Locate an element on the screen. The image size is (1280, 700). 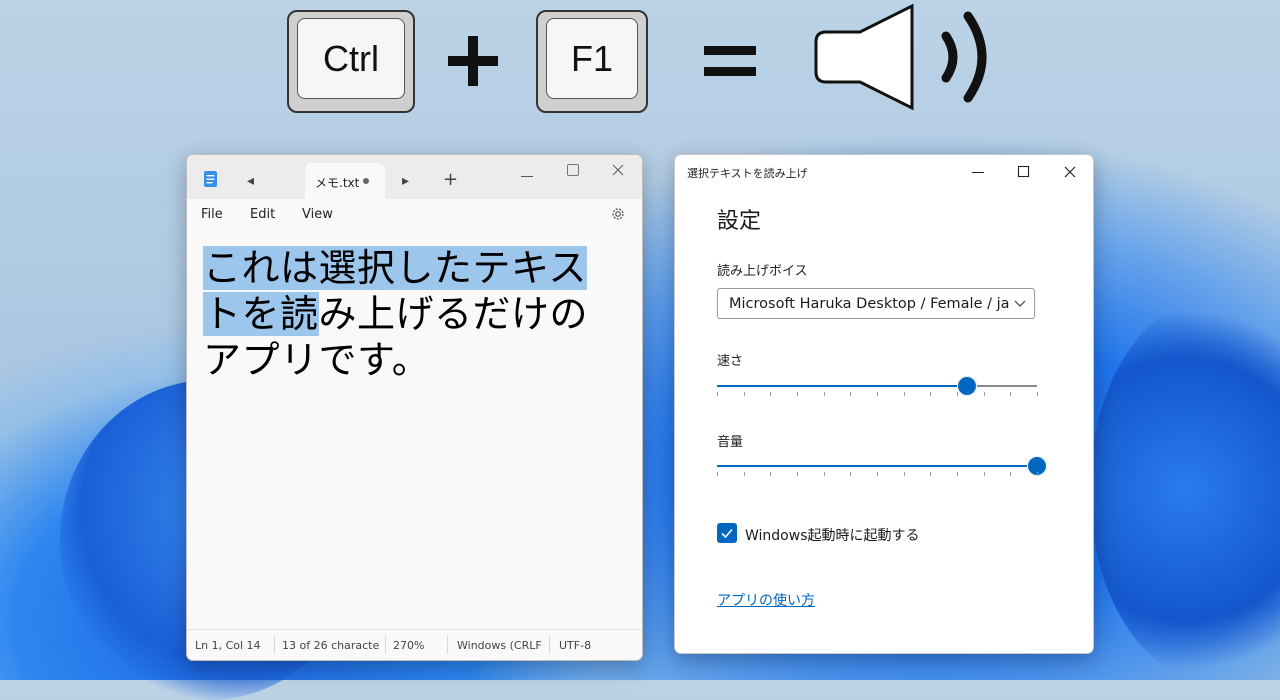
status-selection: 13 of 26 characte is located at coordinates (331, 645).